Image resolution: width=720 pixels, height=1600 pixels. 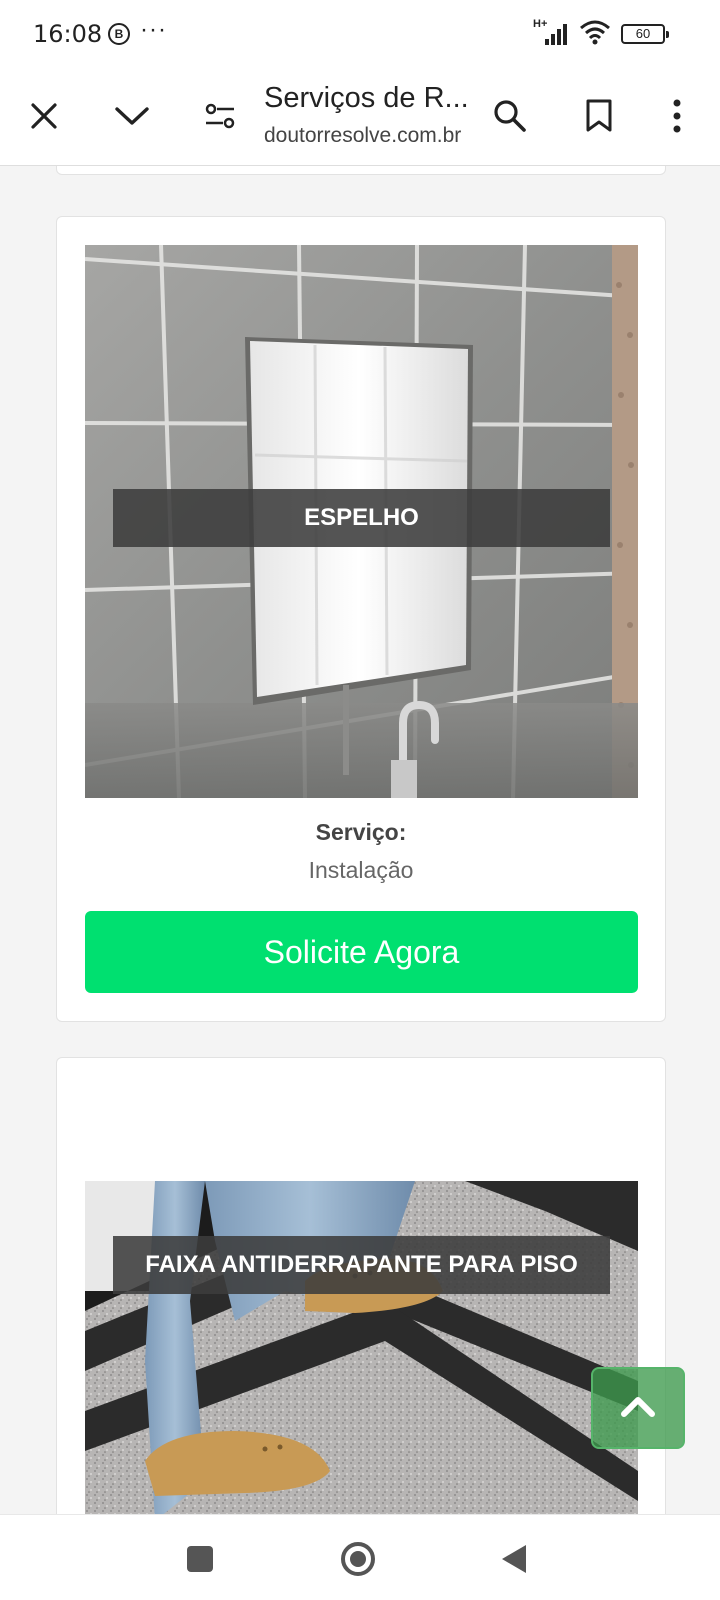 I want to click on chevron-up-icon, so click(x=638, y=1408).